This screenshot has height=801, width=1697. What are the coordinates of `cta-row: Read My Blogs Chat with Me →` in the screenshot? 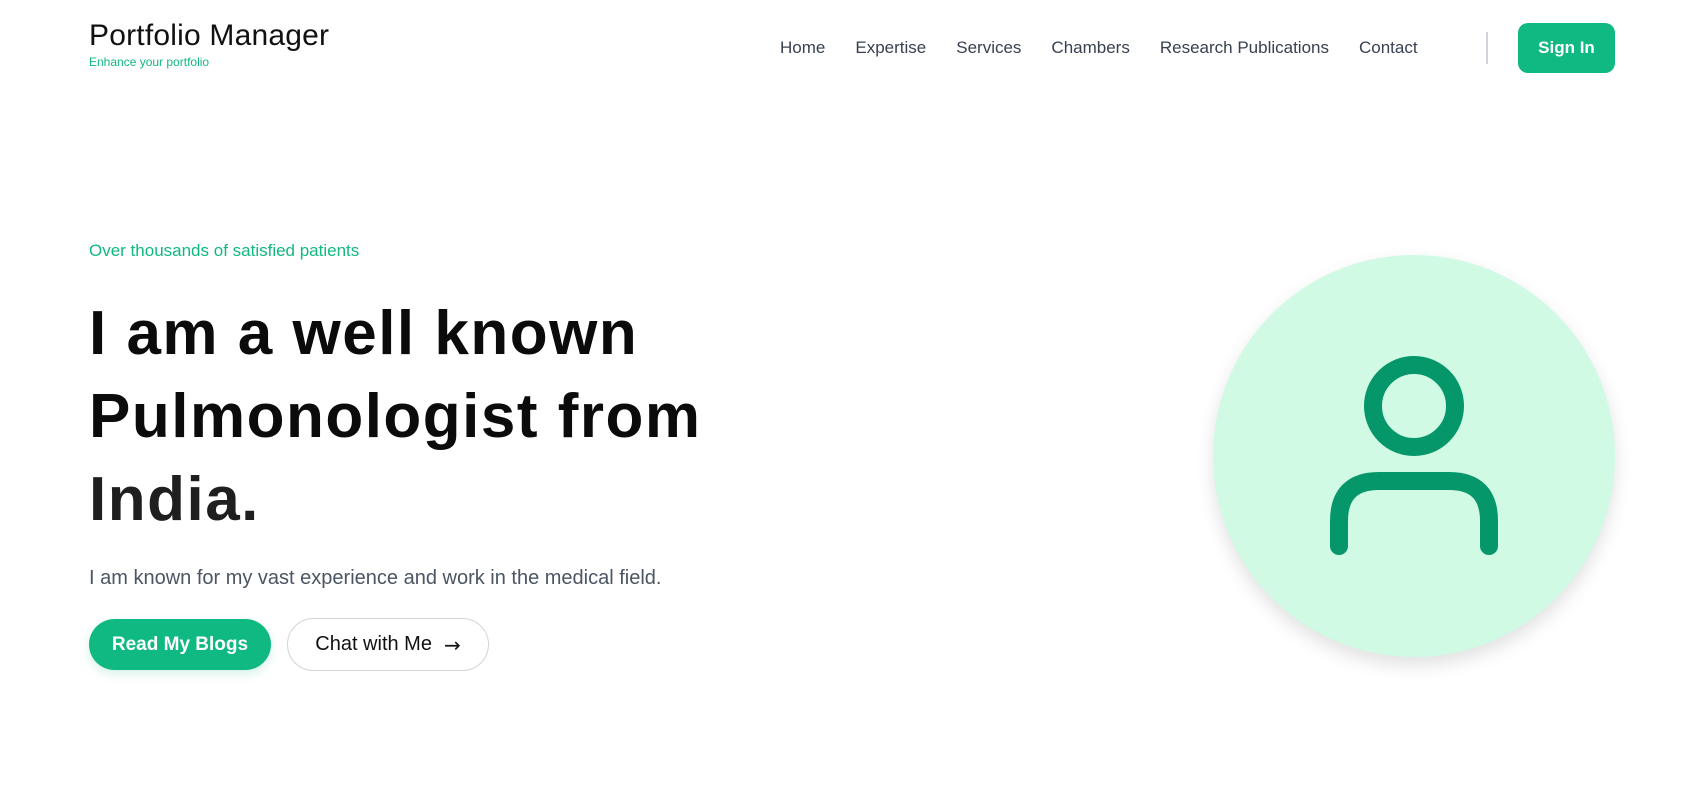 It's located at (469, 644).